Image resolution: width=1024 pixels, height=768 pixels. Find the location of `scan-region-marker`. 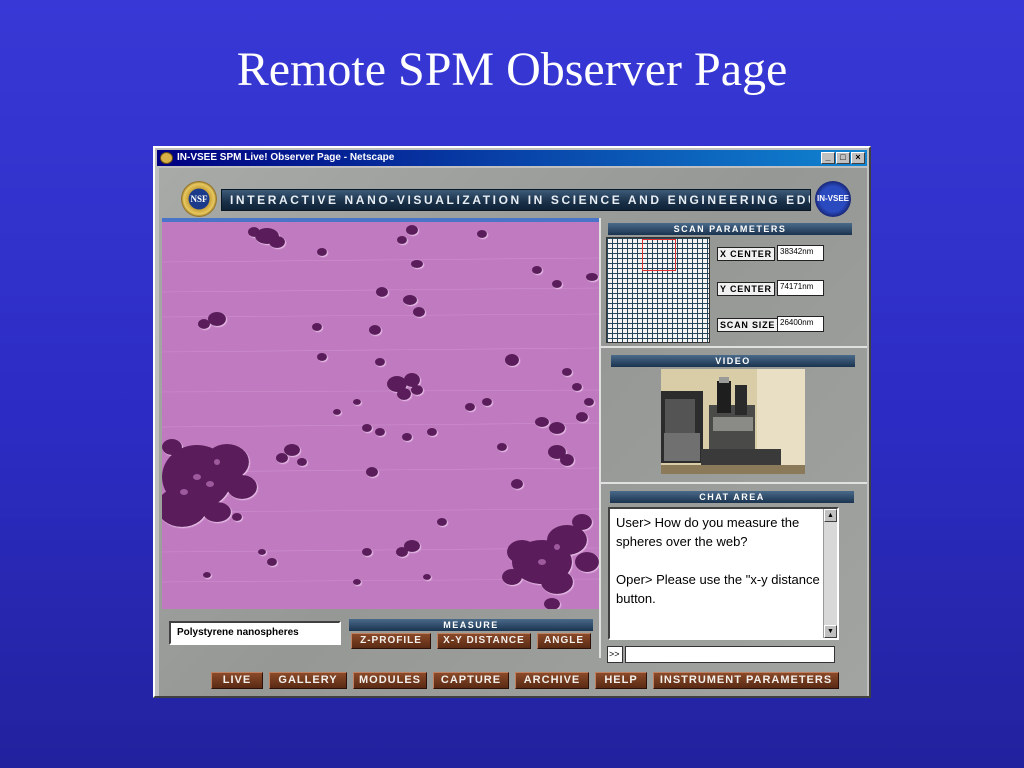

scan-region-marker is located at coordinates (659, 255).